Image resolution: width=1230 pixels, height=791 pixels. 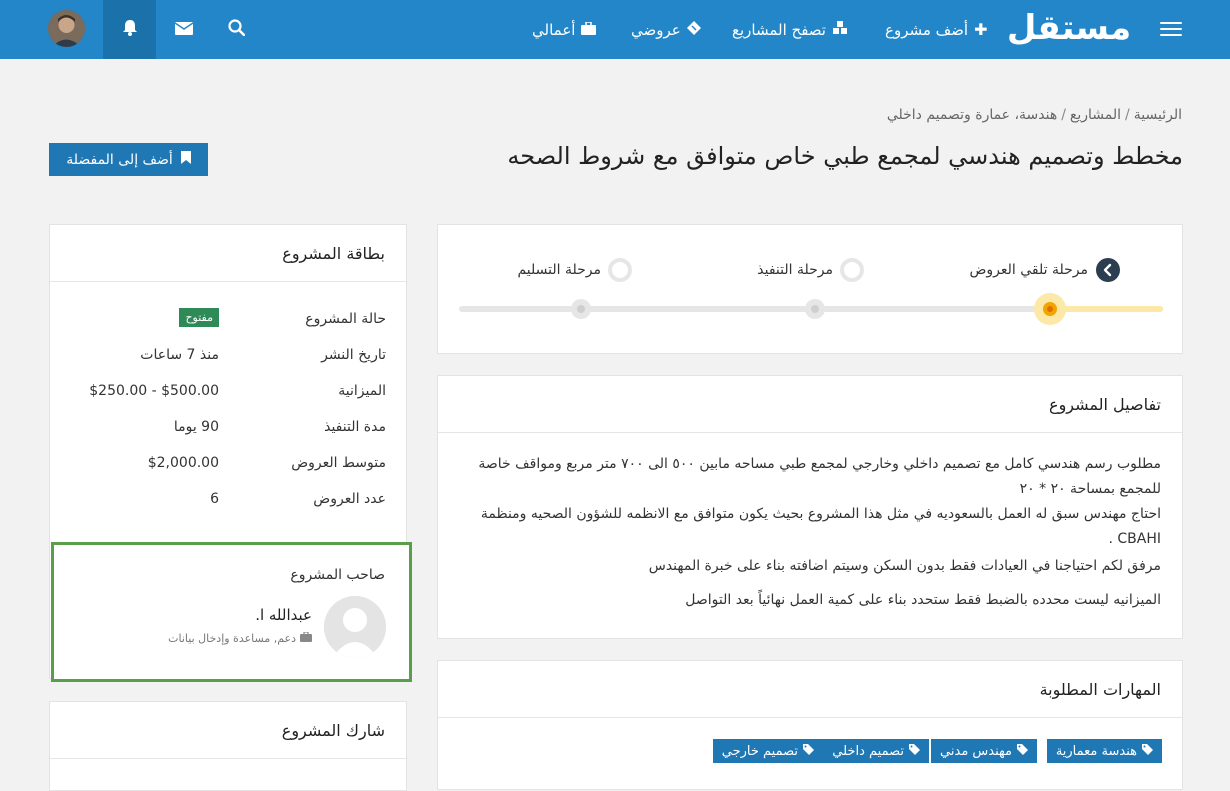 I want to click on add-to-favorites-button: أضف إلى المفضلة, so click(x=128, y=159).